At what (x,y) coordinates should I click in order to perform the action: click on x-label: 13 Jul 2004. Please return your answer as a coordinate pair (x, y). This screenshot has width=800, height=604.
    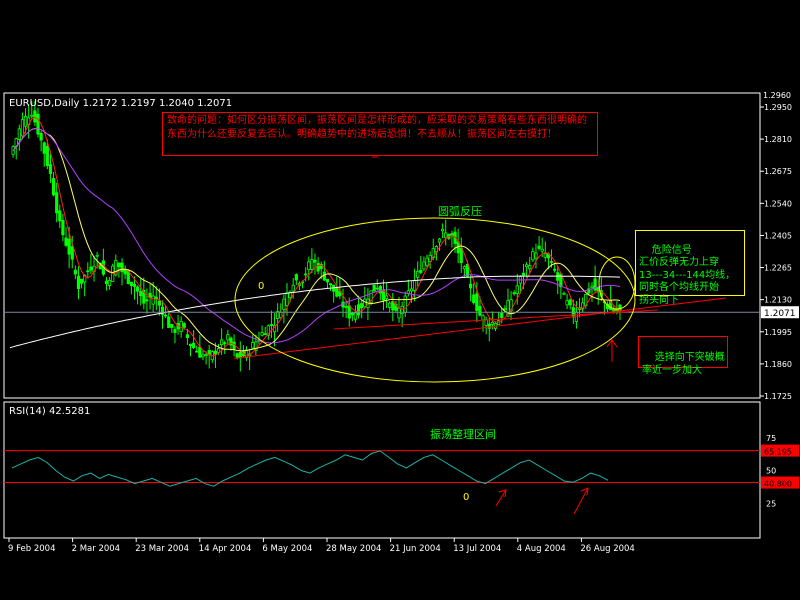
    Looking at the image, I should click on (477, 549).